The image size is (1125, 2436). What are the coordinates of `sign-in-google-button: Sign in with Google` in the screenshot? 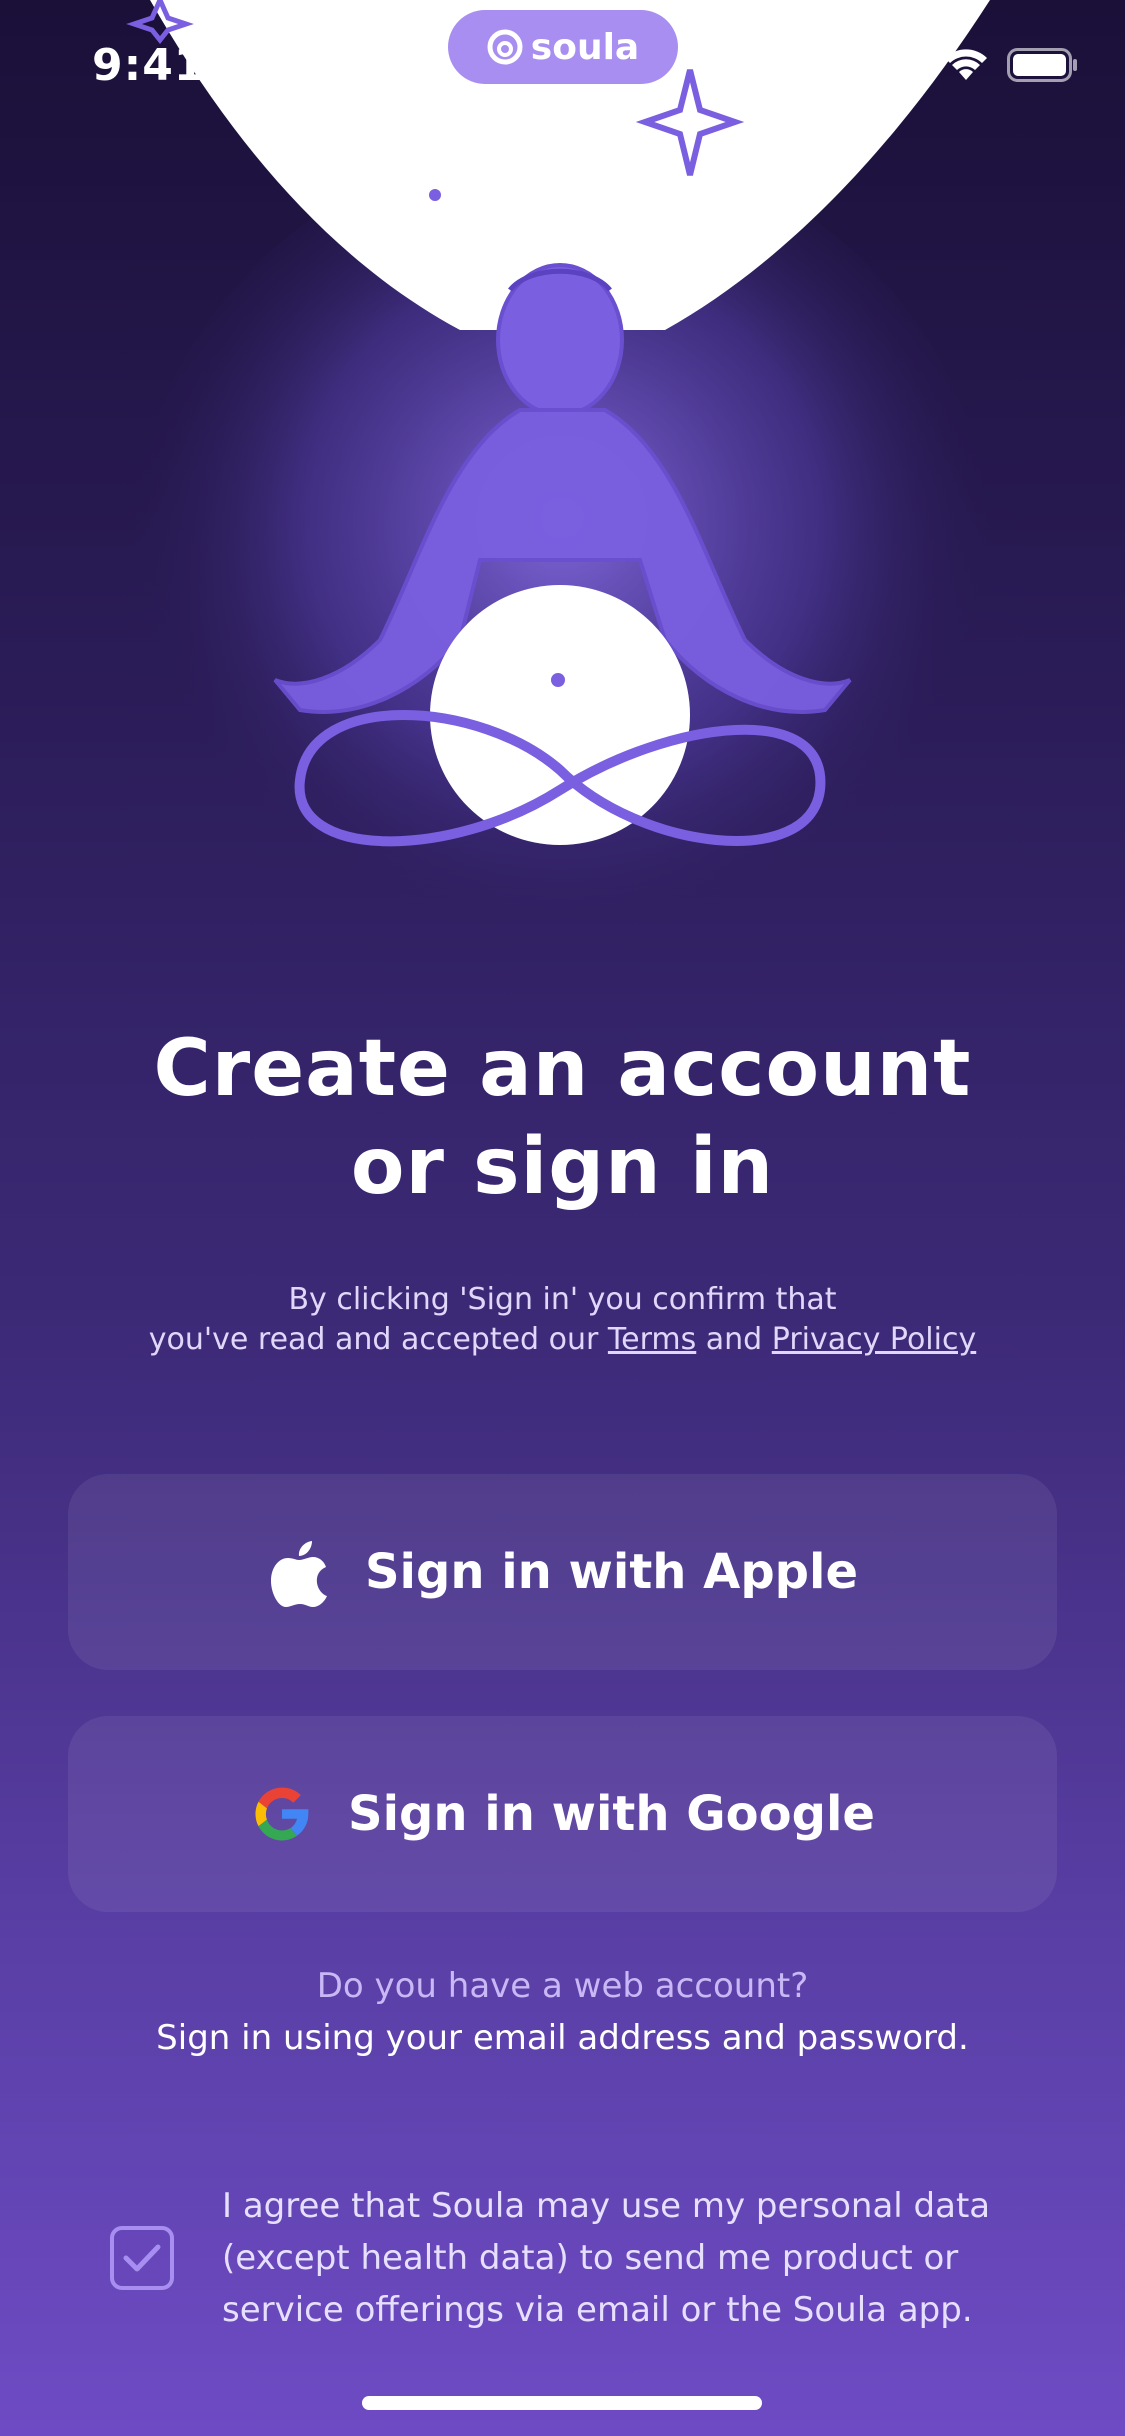 It's located at (562, 1814).